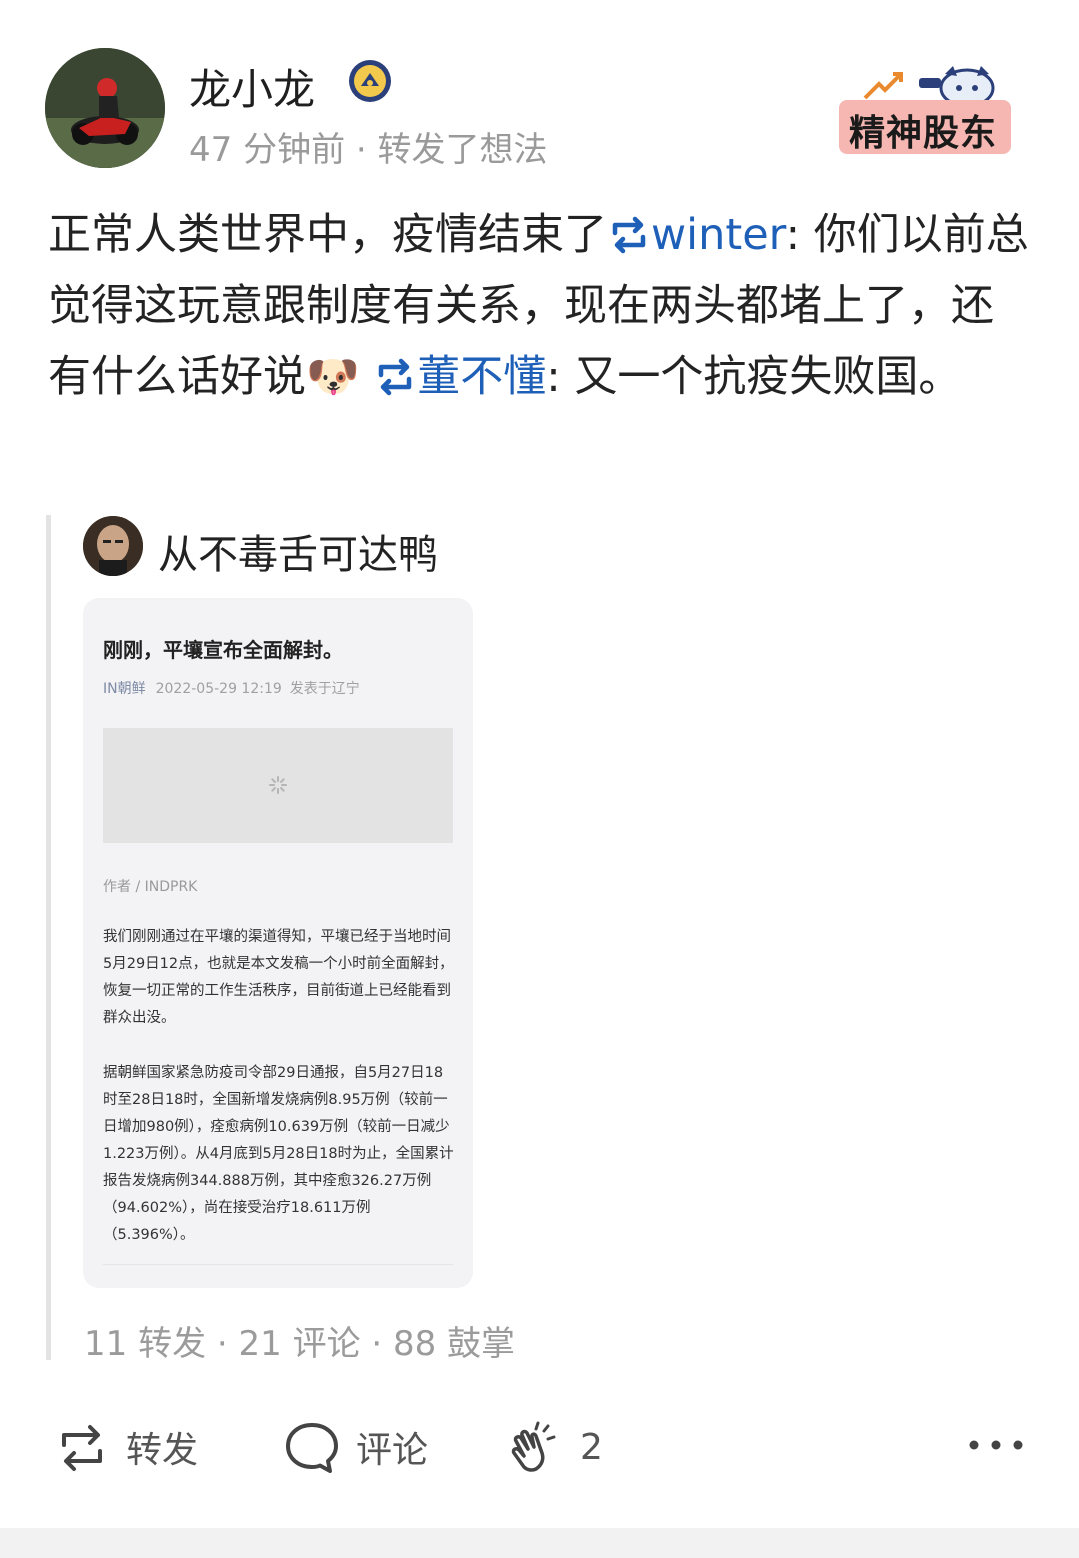 This screenshot has width=1079, height=1558. Describe the element at coordinates (278, 1264) in the screenshot. I see `article-divider` at that location.